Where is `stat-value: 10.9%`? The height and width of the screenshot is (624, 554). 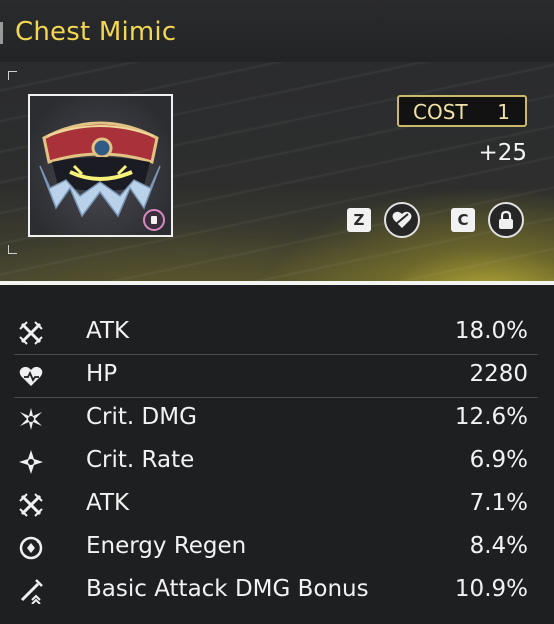
stat-value: 10.9% is located at coordinates (491, 589).